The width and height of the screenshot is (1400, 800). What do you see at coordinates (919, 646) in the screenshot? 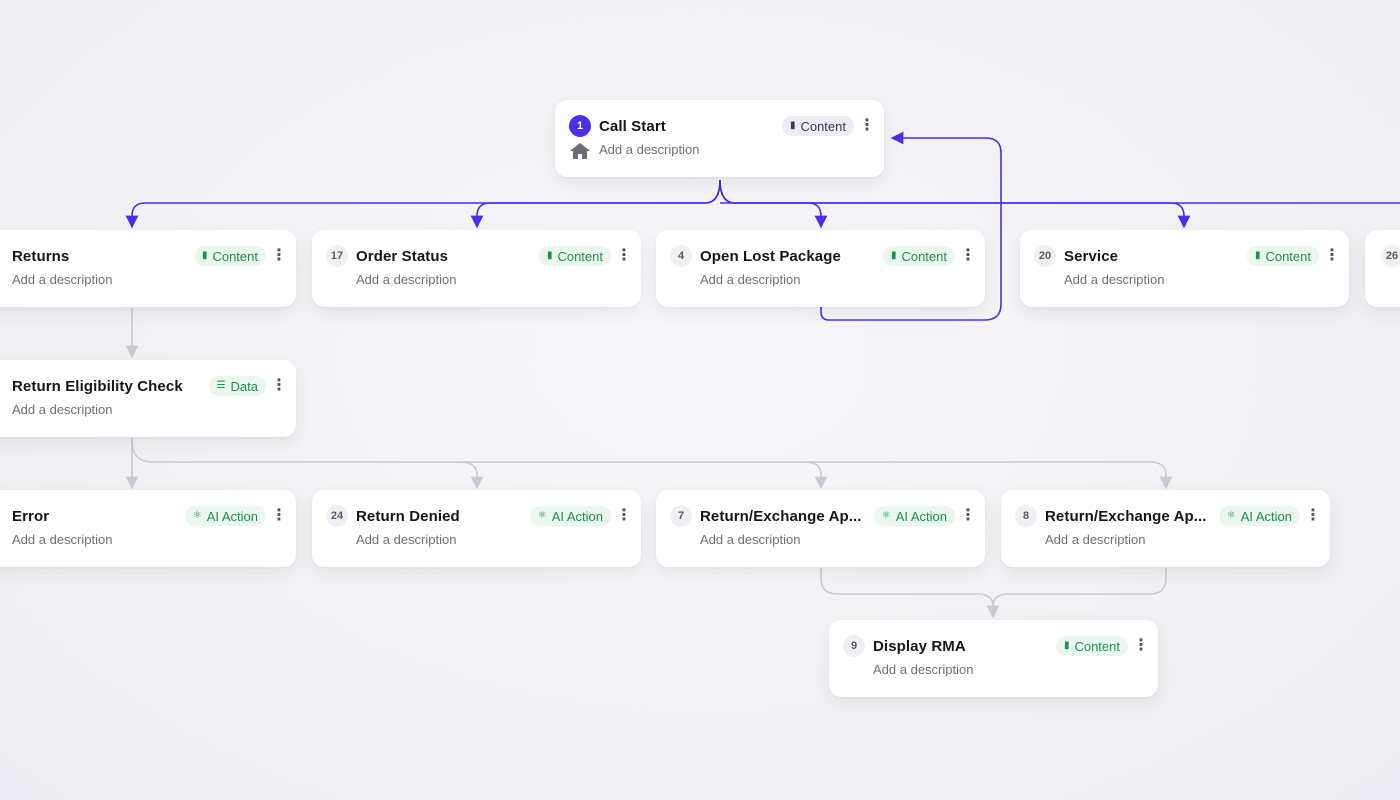
I see `node-title: Display RMA` at bounding box center [919, 646].